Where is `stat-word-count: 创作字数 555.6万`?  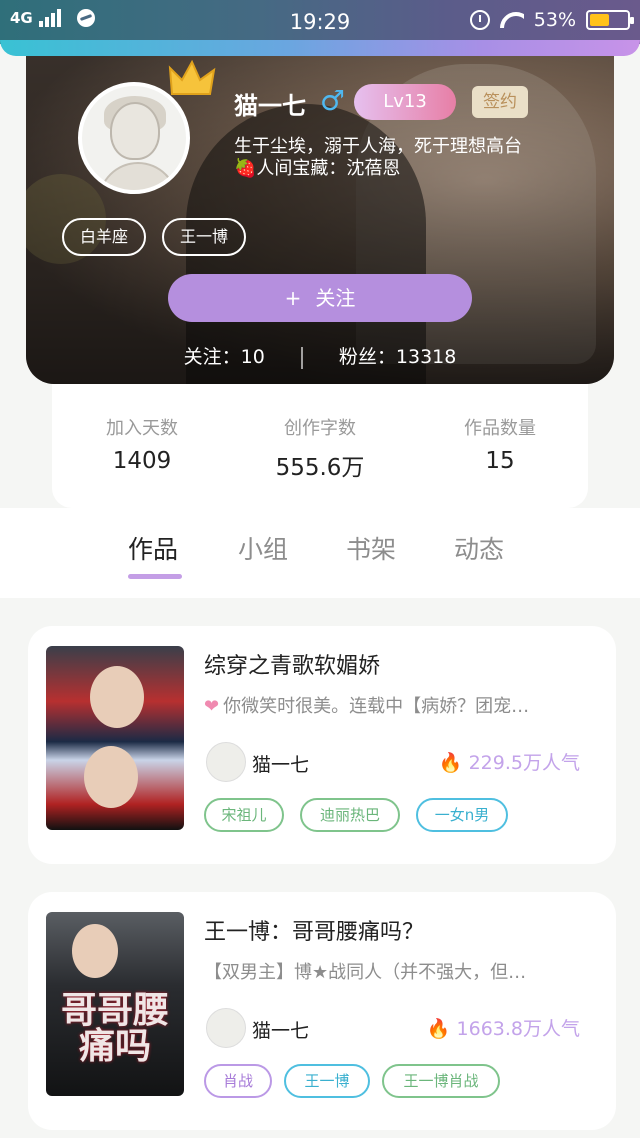 stat-word-count: 创作字数 555.6万 is located at coordinates (320, 448).